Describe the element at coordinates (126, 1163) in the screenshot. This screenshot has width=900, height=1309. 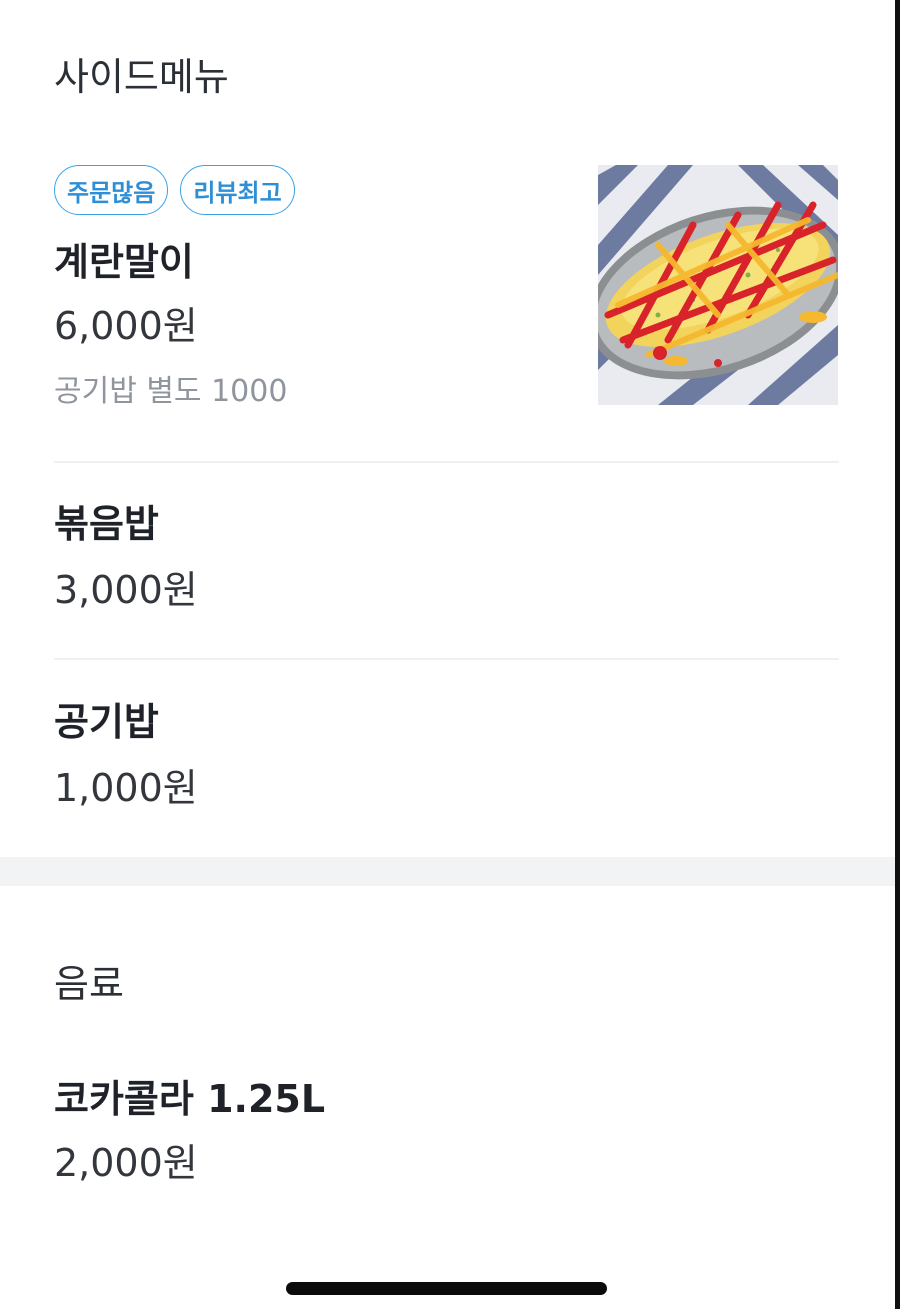
I see `menu-item-price: 2,000원` at that location.